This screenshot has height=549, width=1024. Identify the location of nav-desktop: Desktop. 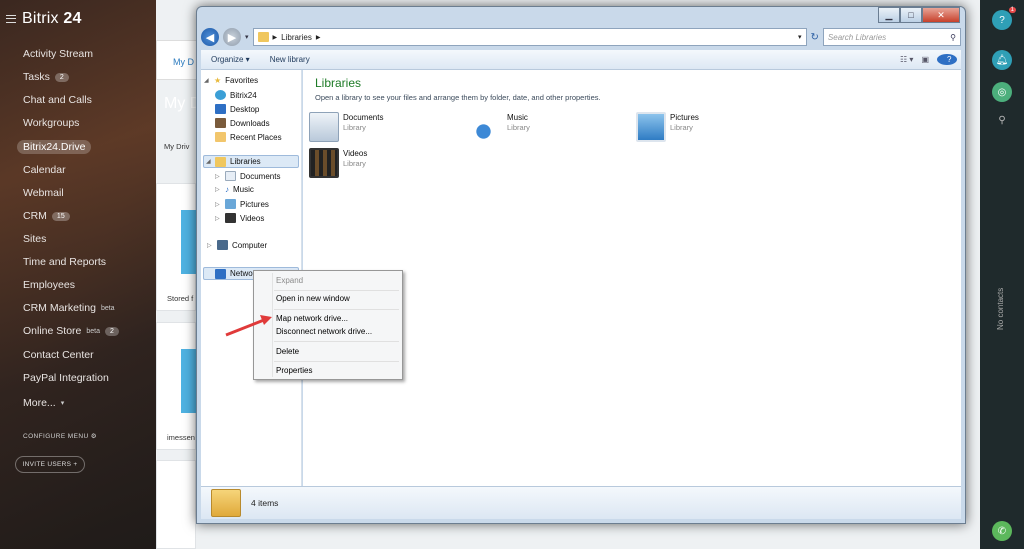
(237, 109).